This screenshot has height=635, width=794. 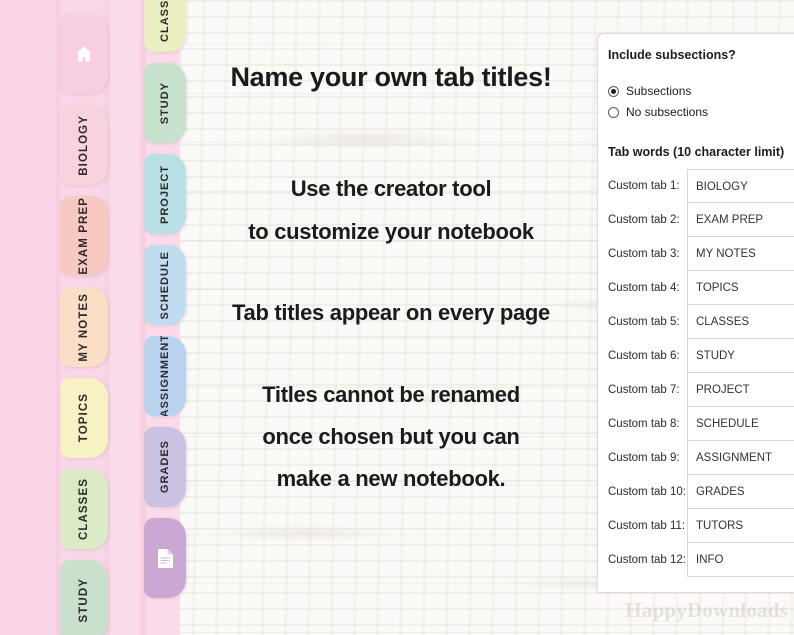 I want to click on custom-tab-label: Custom tab 4:, so click(x=644, y=288).